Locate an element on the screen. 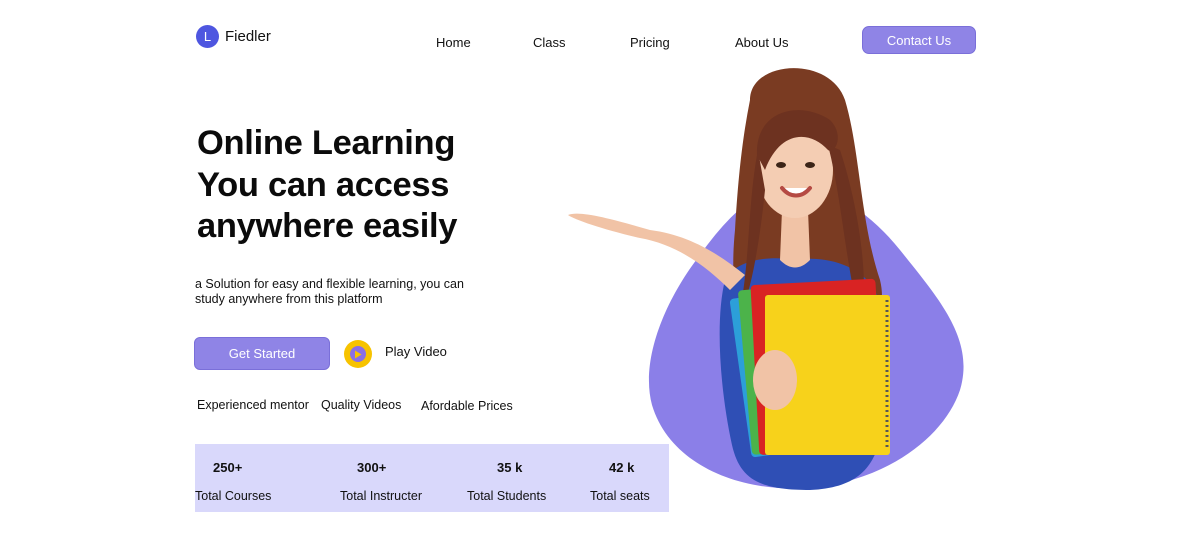  stat-courses-value: 250+ is located at coordinates (228, 467).